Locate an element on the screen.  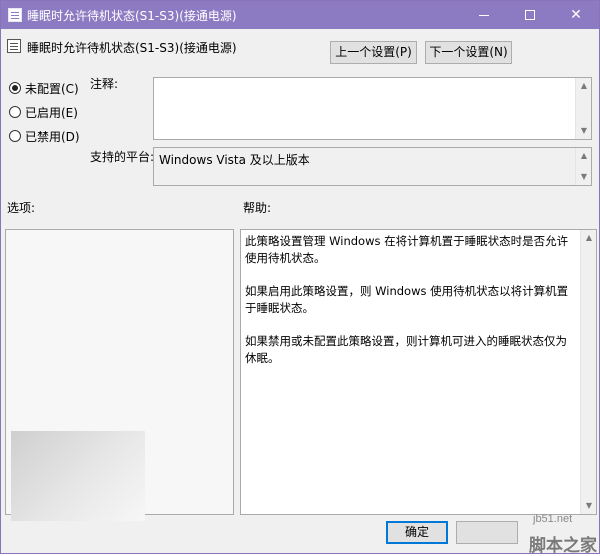
help-paragraph: 如果禁用或未配置此策略设置，则计算机可进入的睡眠状态仅为休眠。 is located at coordinates (406, 349).